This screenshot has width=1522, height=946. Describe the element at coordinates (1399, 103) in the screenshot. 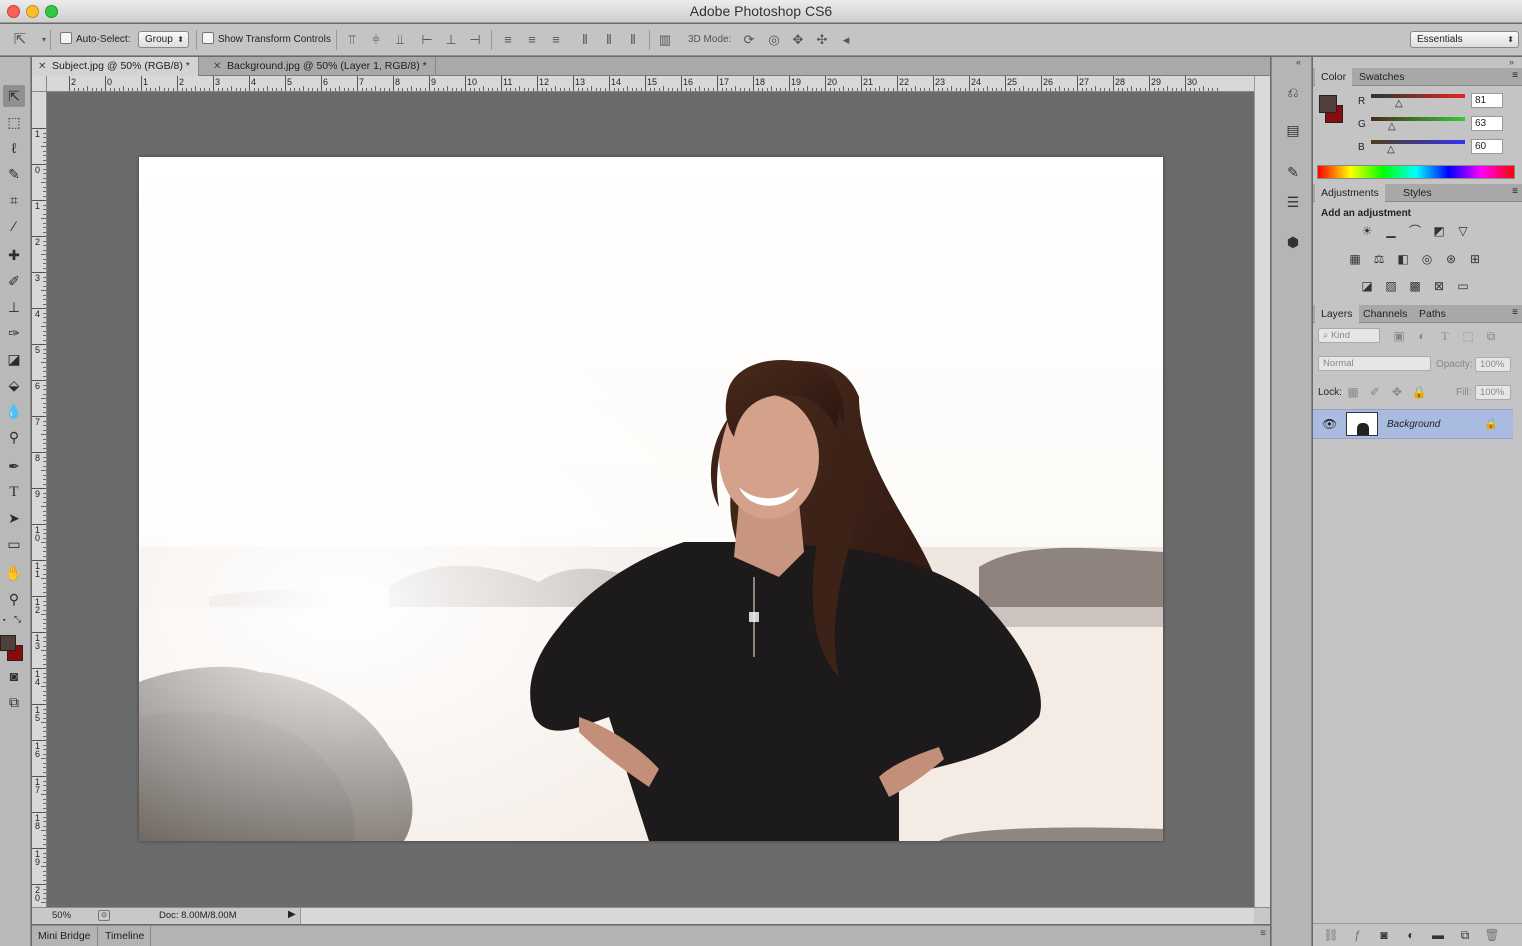

I see `r-slider-handle-icon: △` at that location.